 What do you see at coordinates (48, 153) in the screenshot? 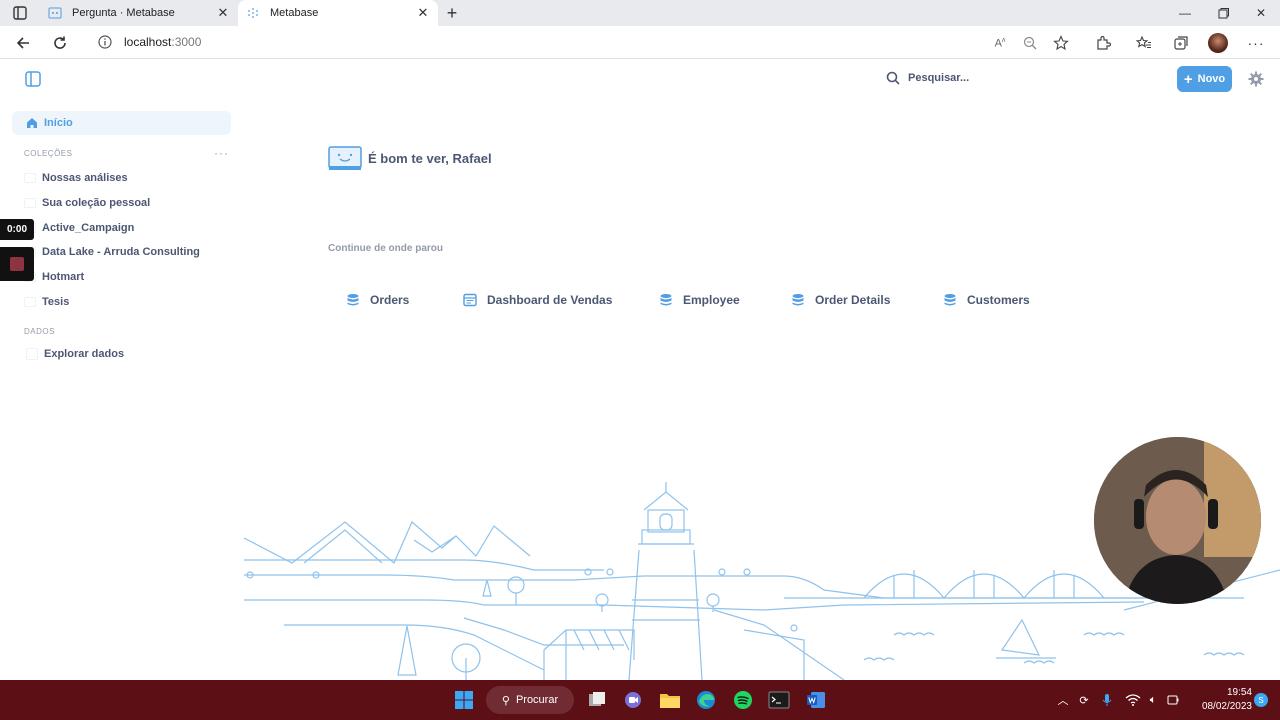
I see `collections-section-title: COLEÇÕES` at bounding box center [48, 153].